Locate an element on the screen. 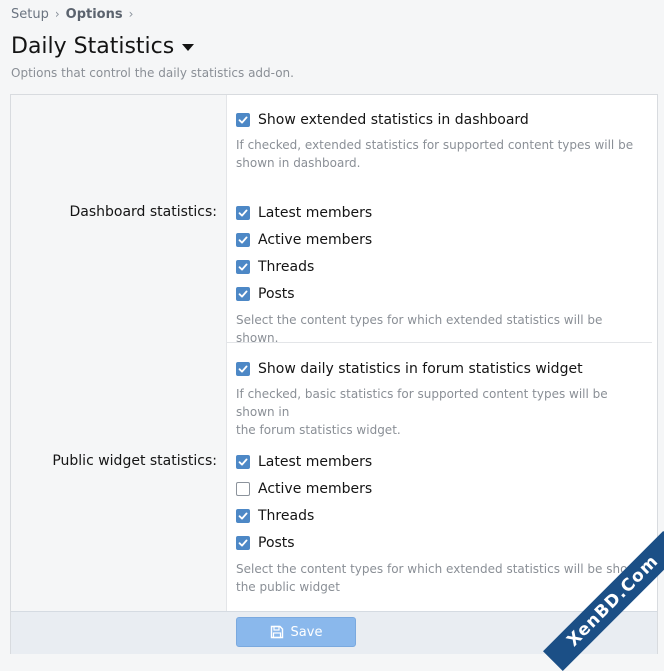 The height and width of the screenshot is (671, 664). widget-posts-checkbox: Posts is located at coordinates (265, 543).